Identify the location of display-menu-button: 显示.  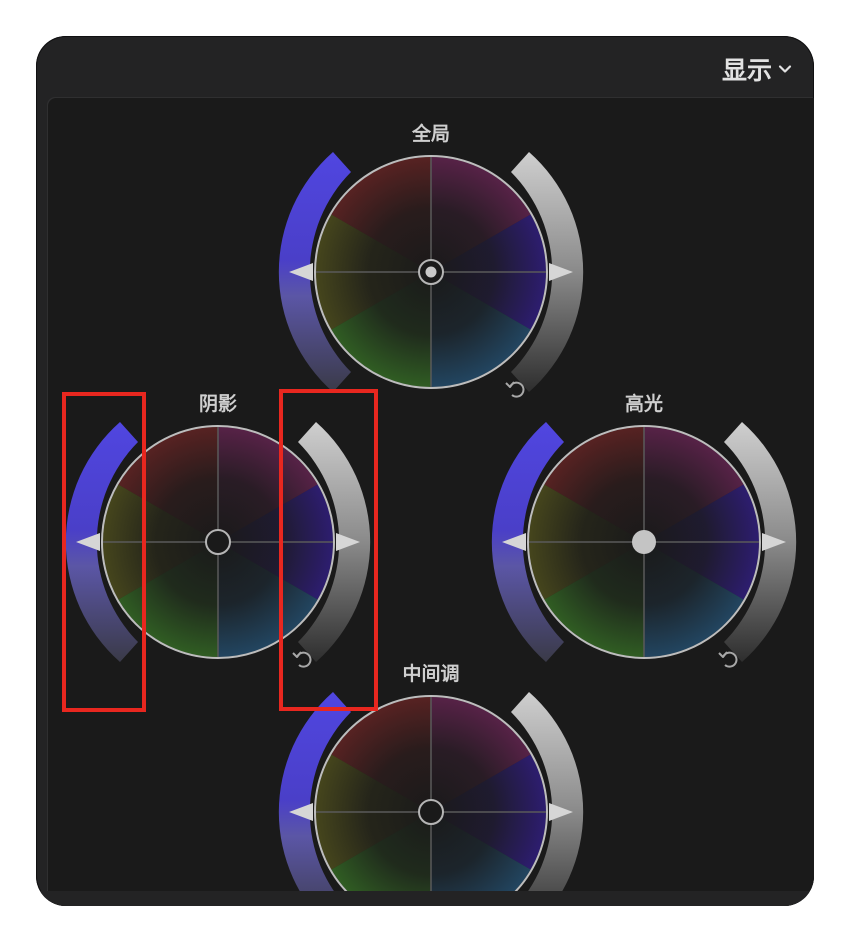
(756, 69).